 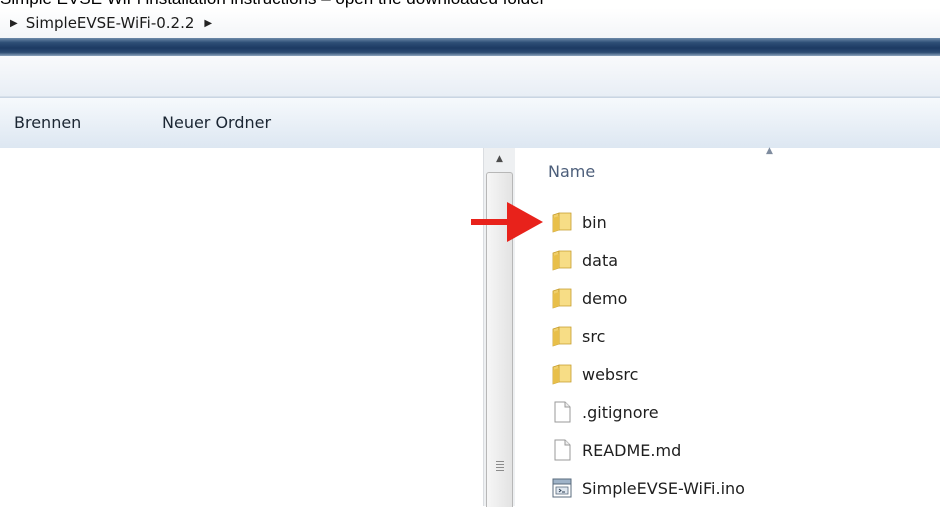 I want to click on list-item-ino: SimpleEVSE-WiFi.ino, so click(x=647, y=488).